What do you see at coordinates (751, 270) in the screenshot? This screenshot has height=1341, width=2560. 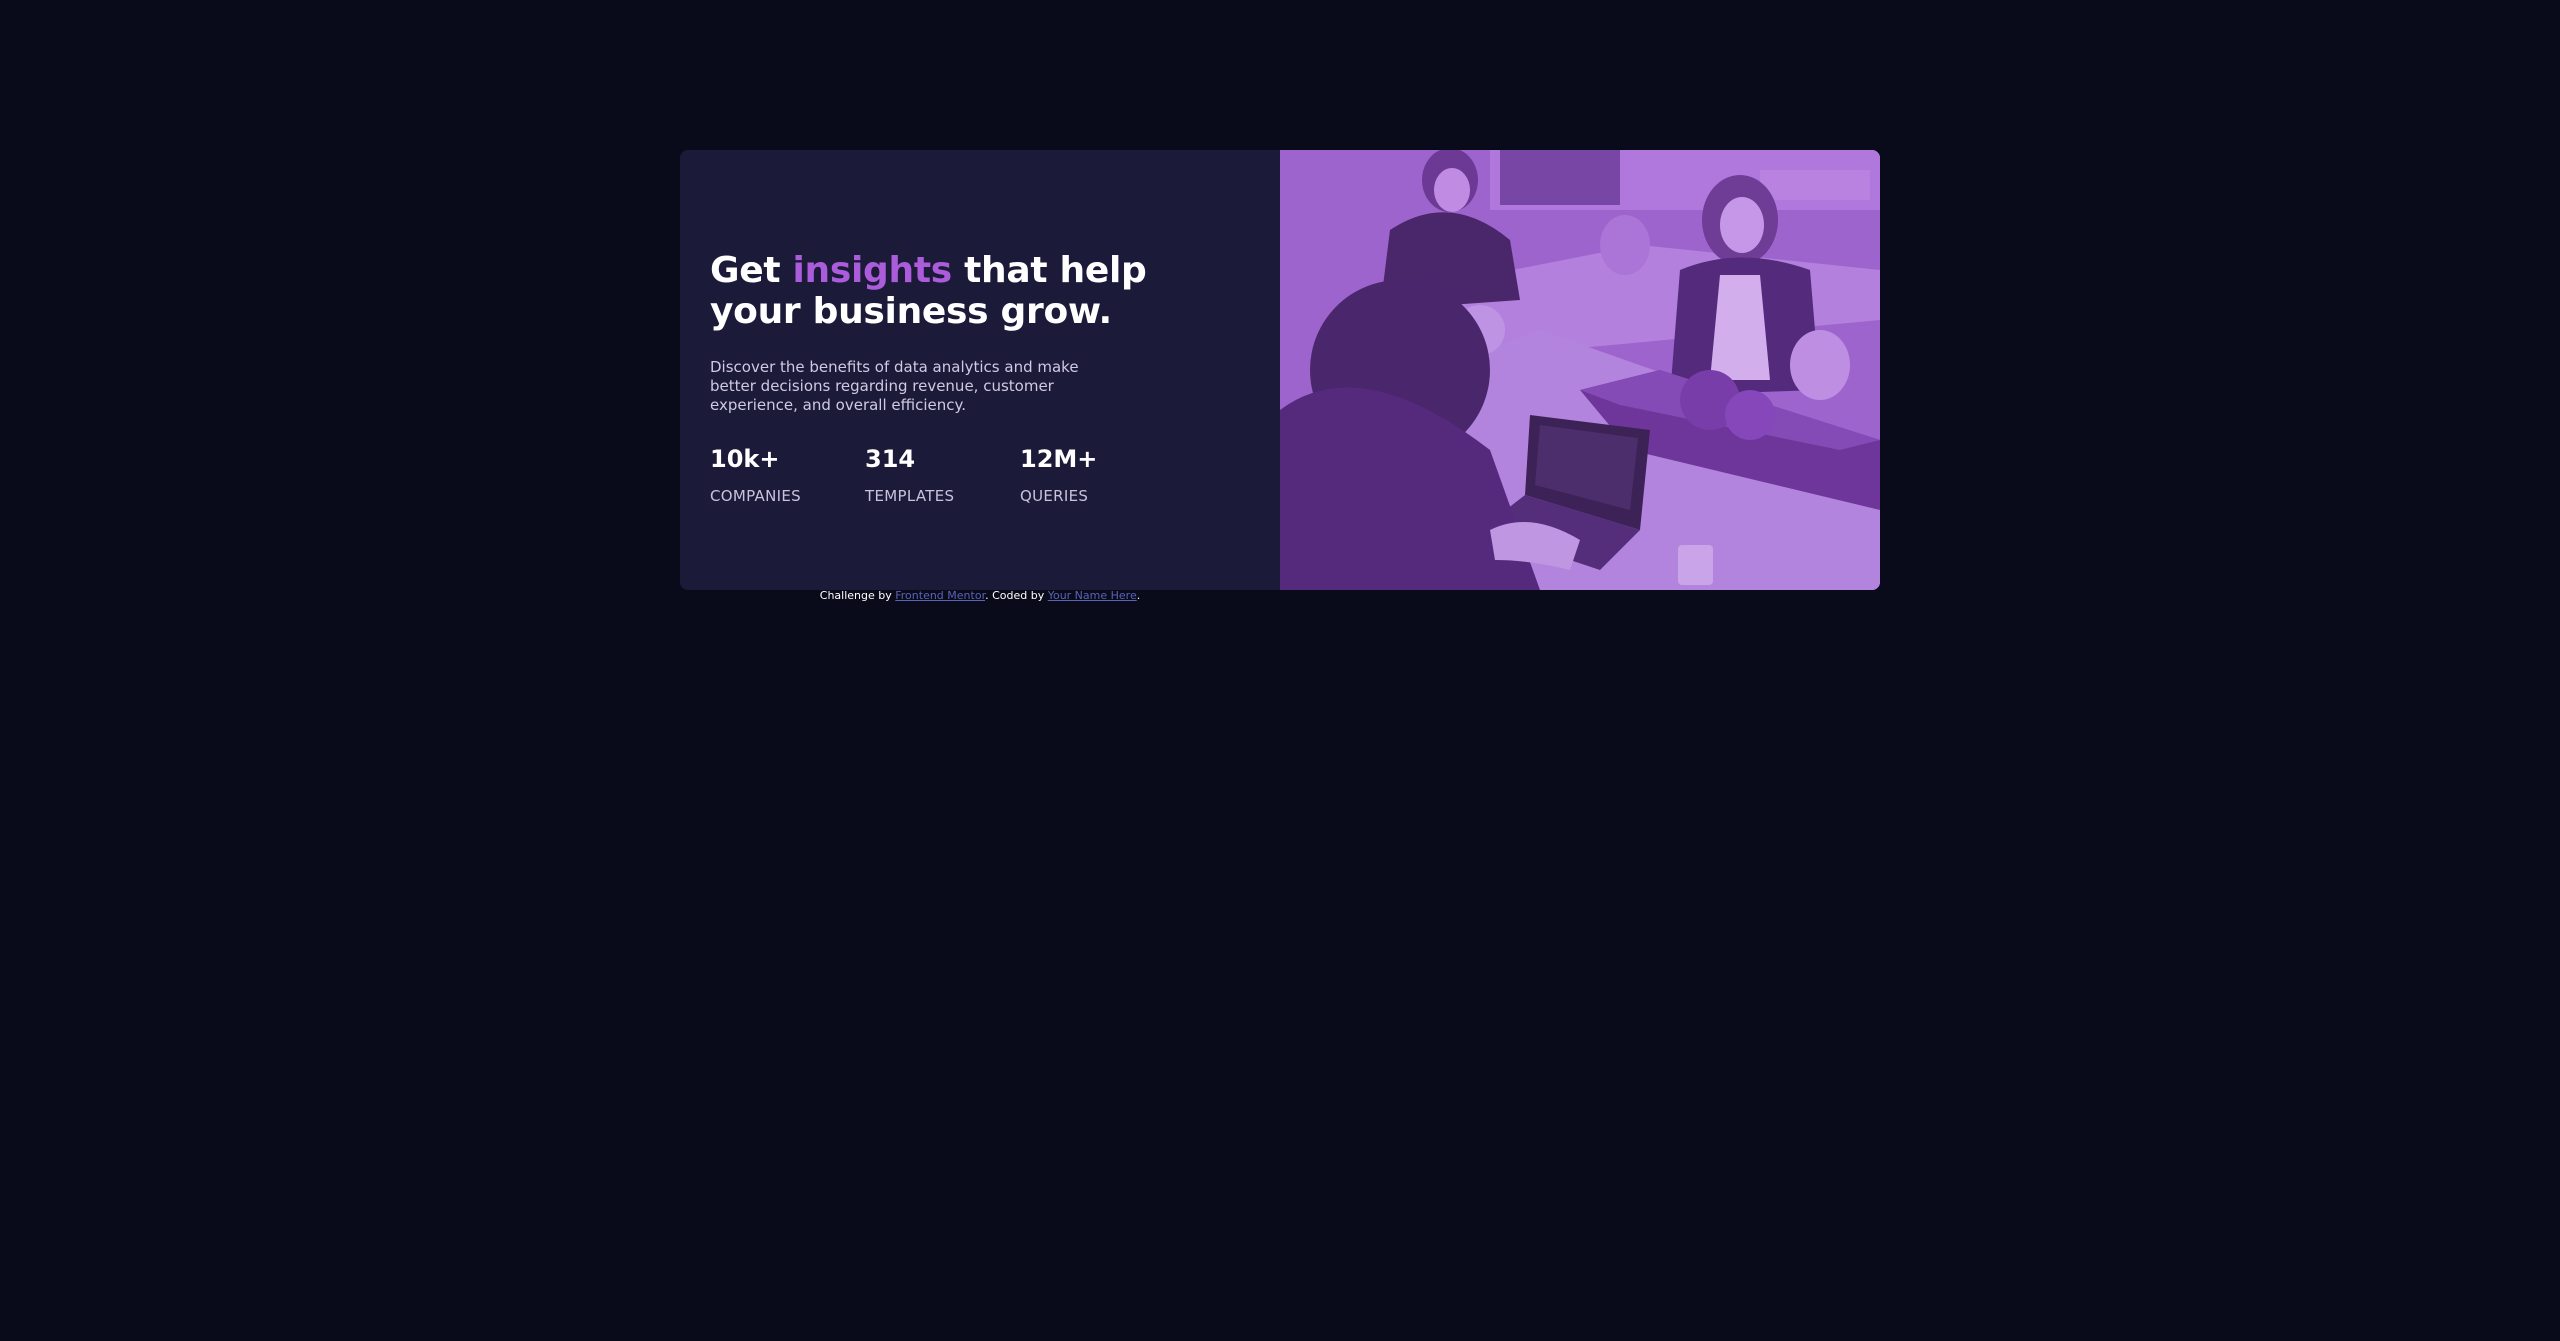 I see `headline-start: Get` at bounding box center [751, 270].